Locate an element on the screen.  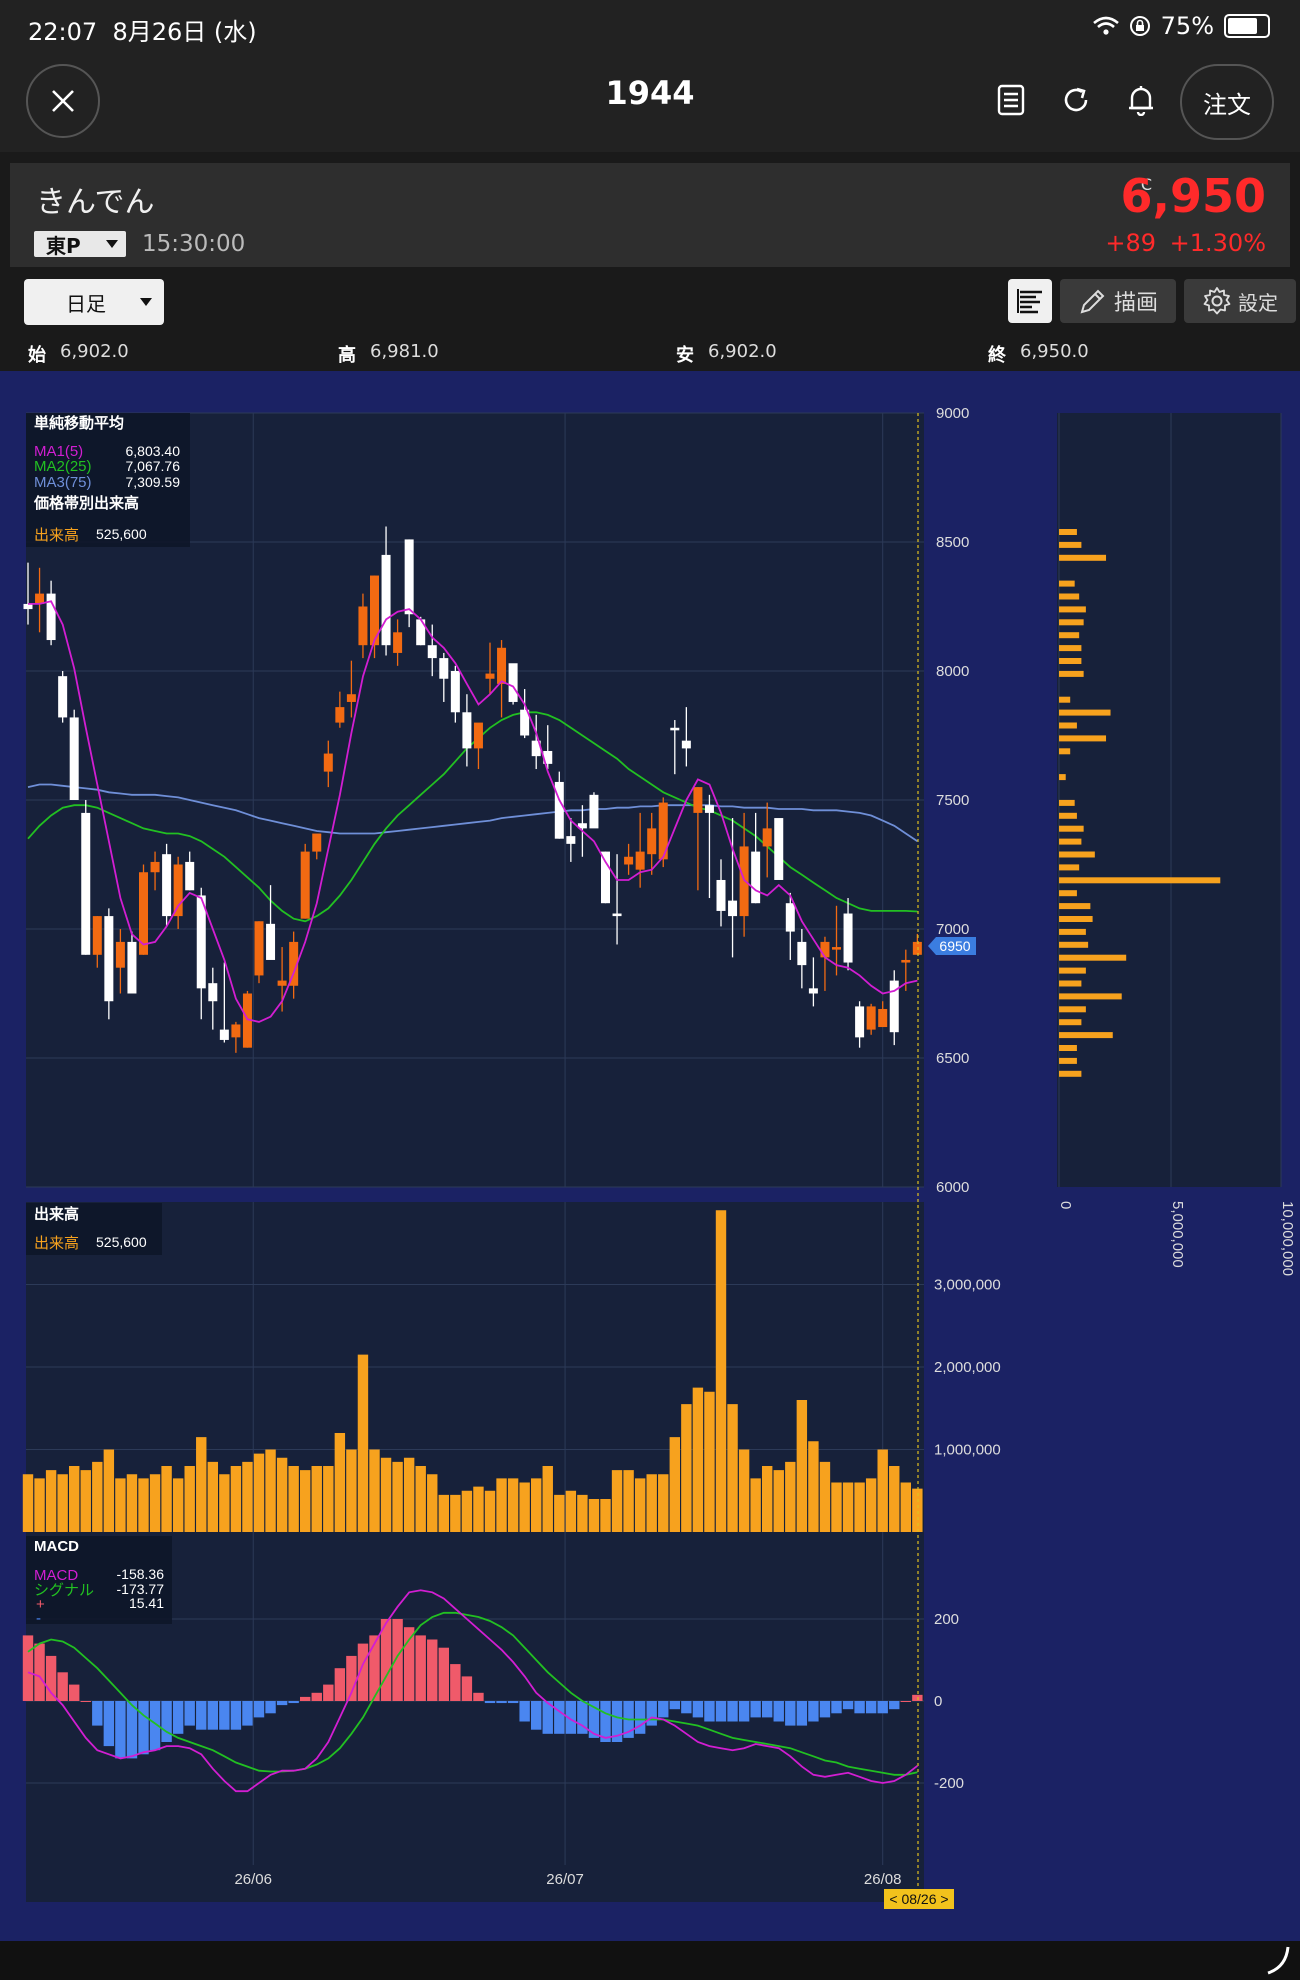
pencil-icon is located at coordinates (1092, 301).